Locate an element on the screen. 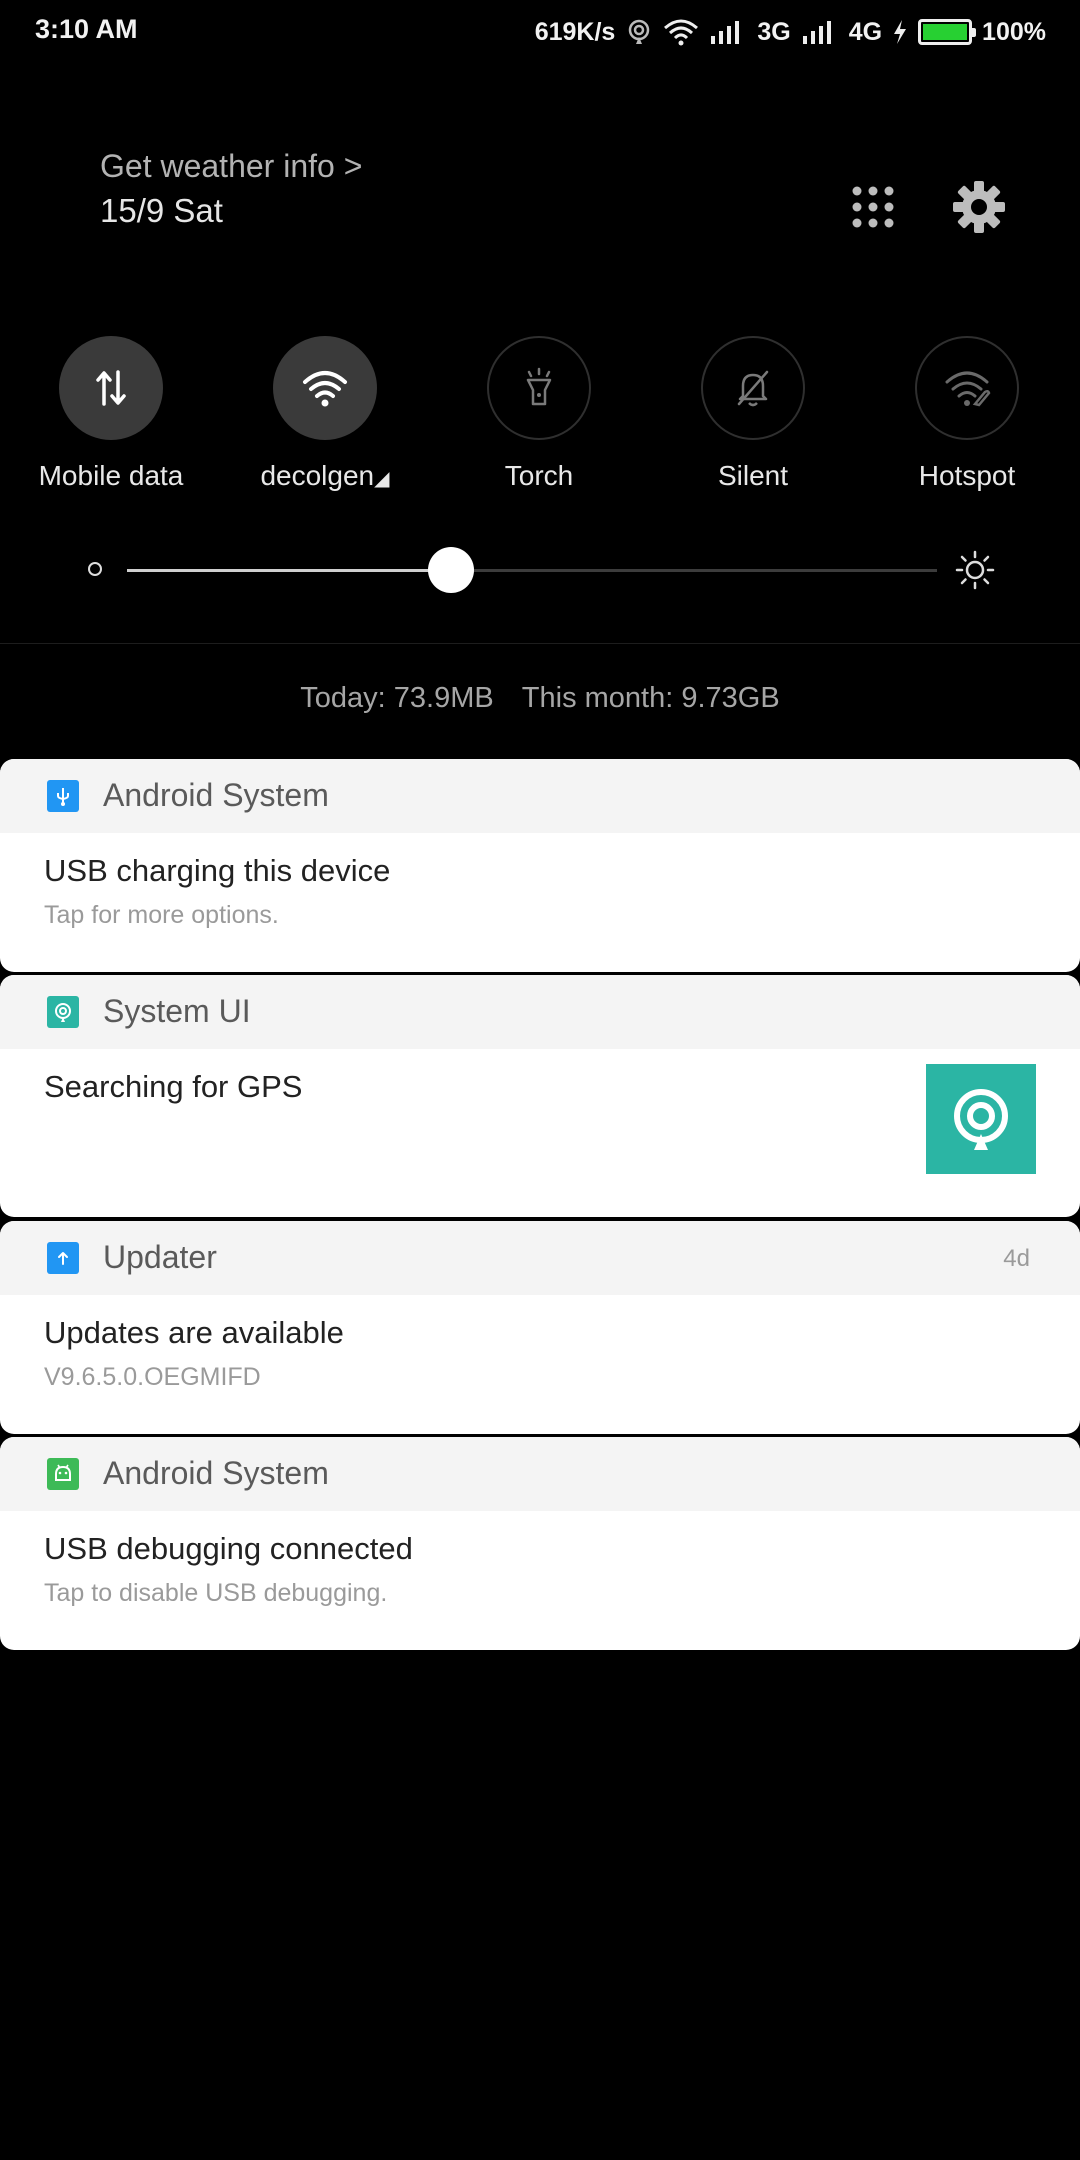 The height and width of the screenshot is (2160, 1080). notification-app-name: System UI is located at coordinates (177, 1011).